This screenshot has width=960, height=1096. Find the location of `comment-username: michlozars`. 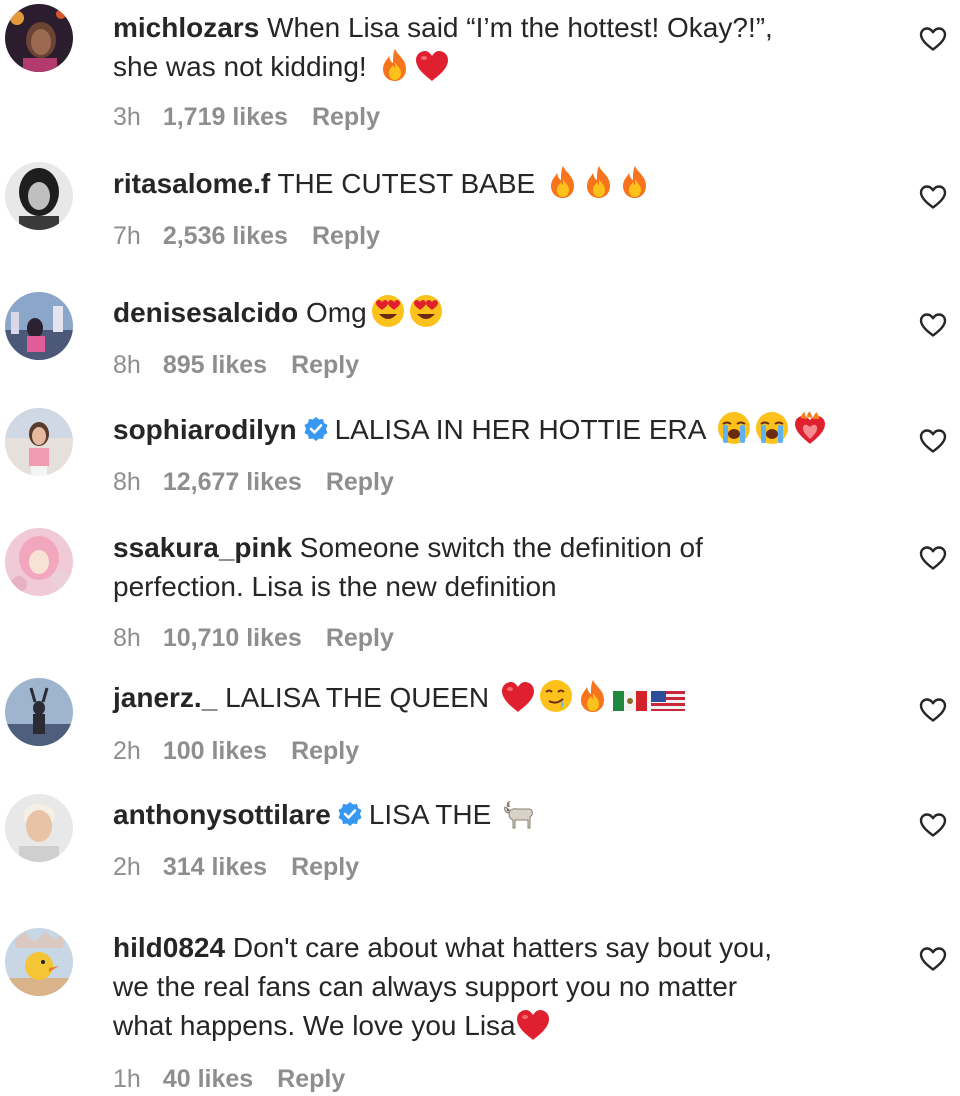

comment-username: michlozars is located at coordinates (186, 27).